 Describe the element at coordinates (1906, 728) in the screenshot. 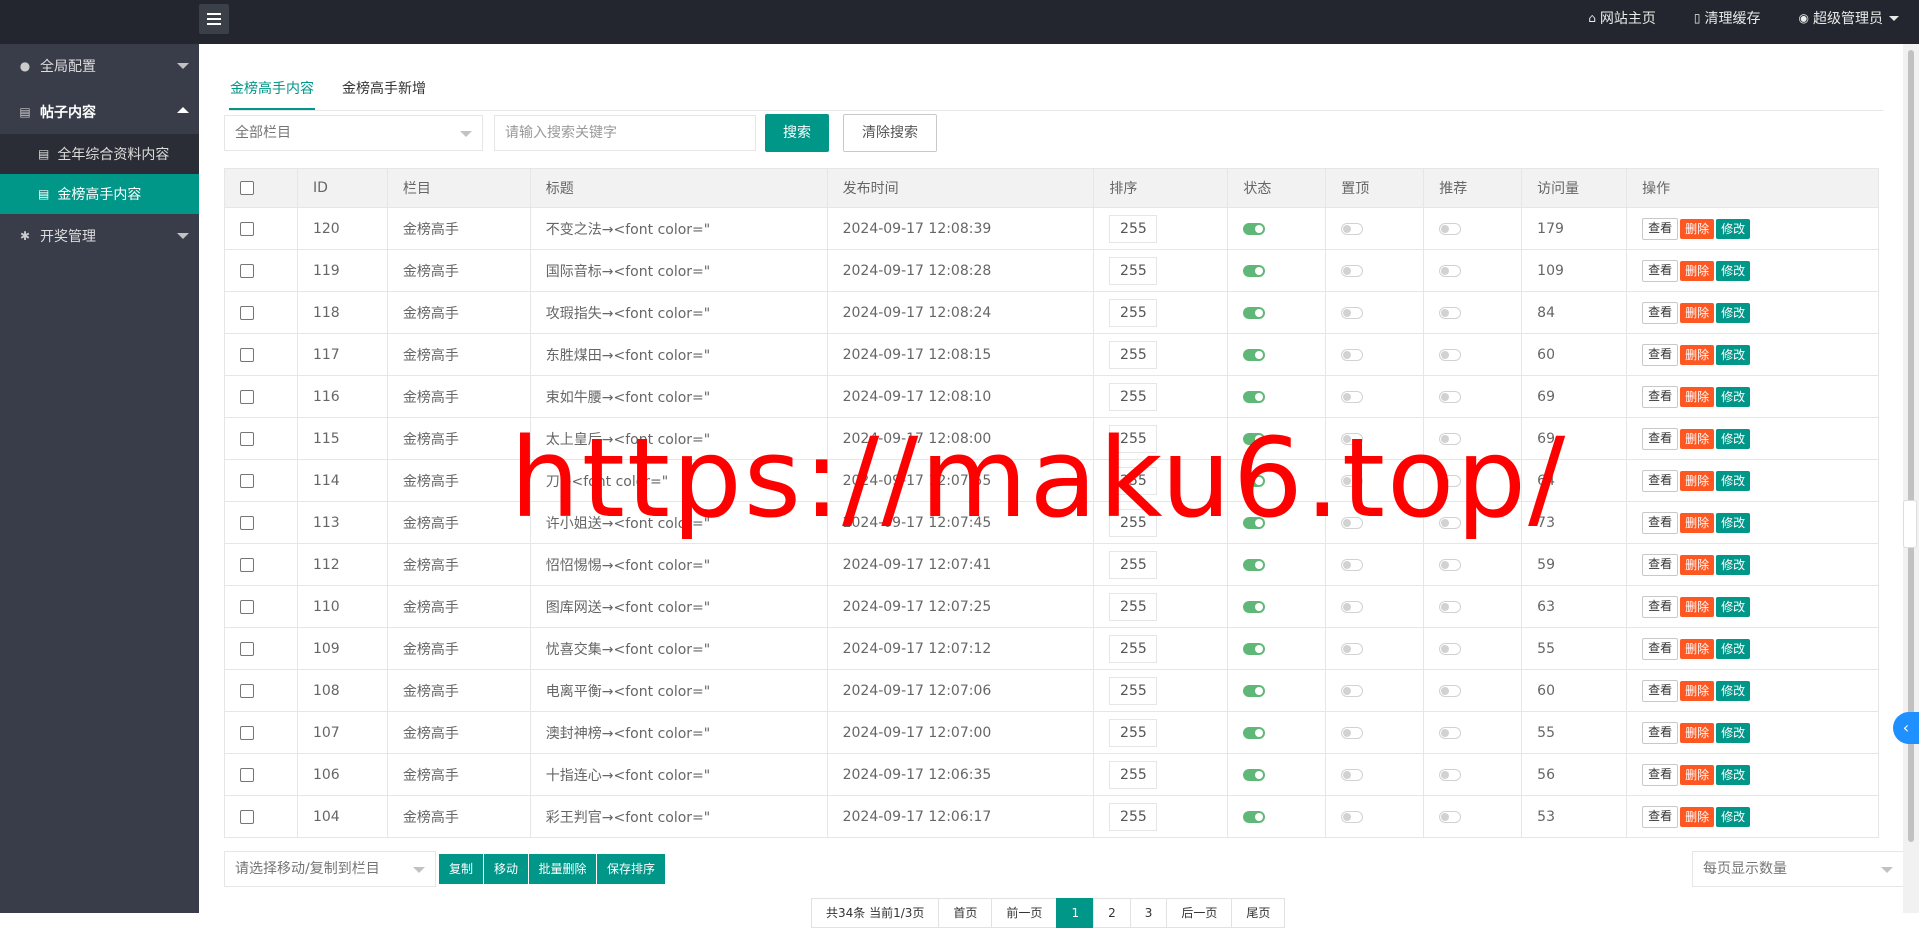

I see `float-collapse-button: ‹` at that location.